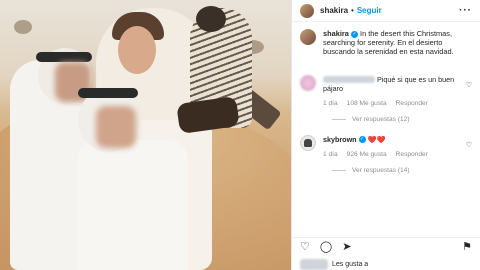  What do you see at coordinates (211, 19) in the screenshot?
I see `falcon-hood` at bounding box center [211, 19].